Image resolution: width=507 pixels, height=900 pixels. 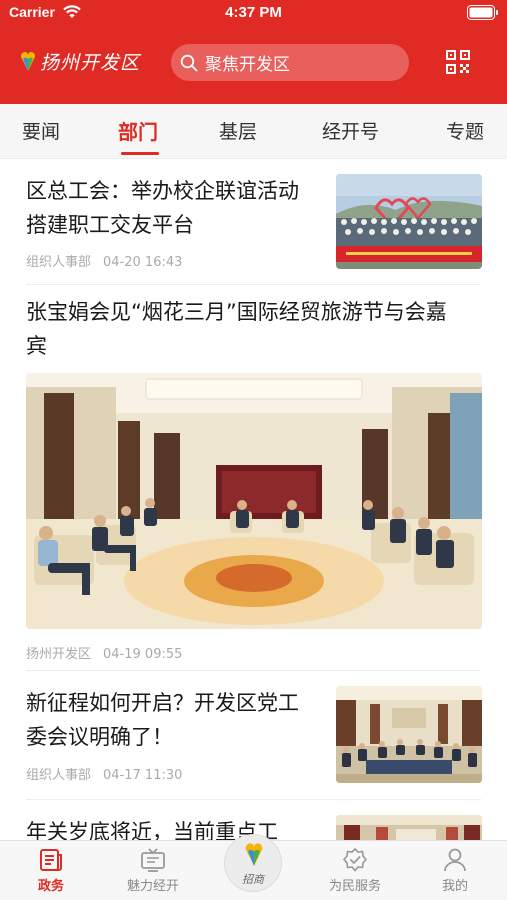 I want to click on tab-jiceng: 基层, so click(x=238, y=130).